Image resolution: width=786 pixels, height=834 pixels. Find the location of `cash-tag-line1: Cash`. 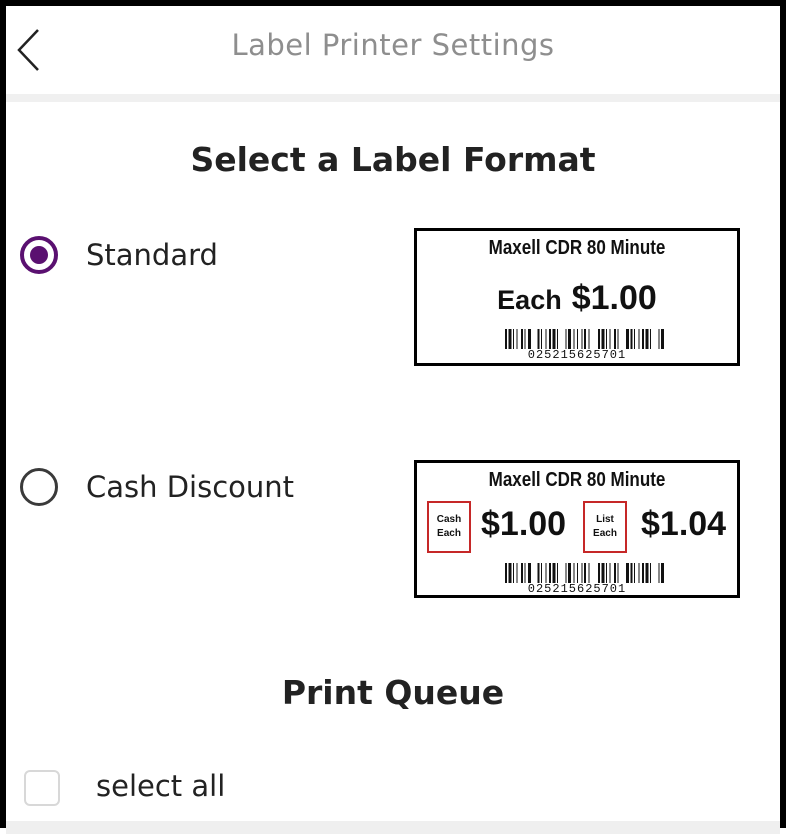

cash-tag-line1: Cash is located at coordinates (449, 519).